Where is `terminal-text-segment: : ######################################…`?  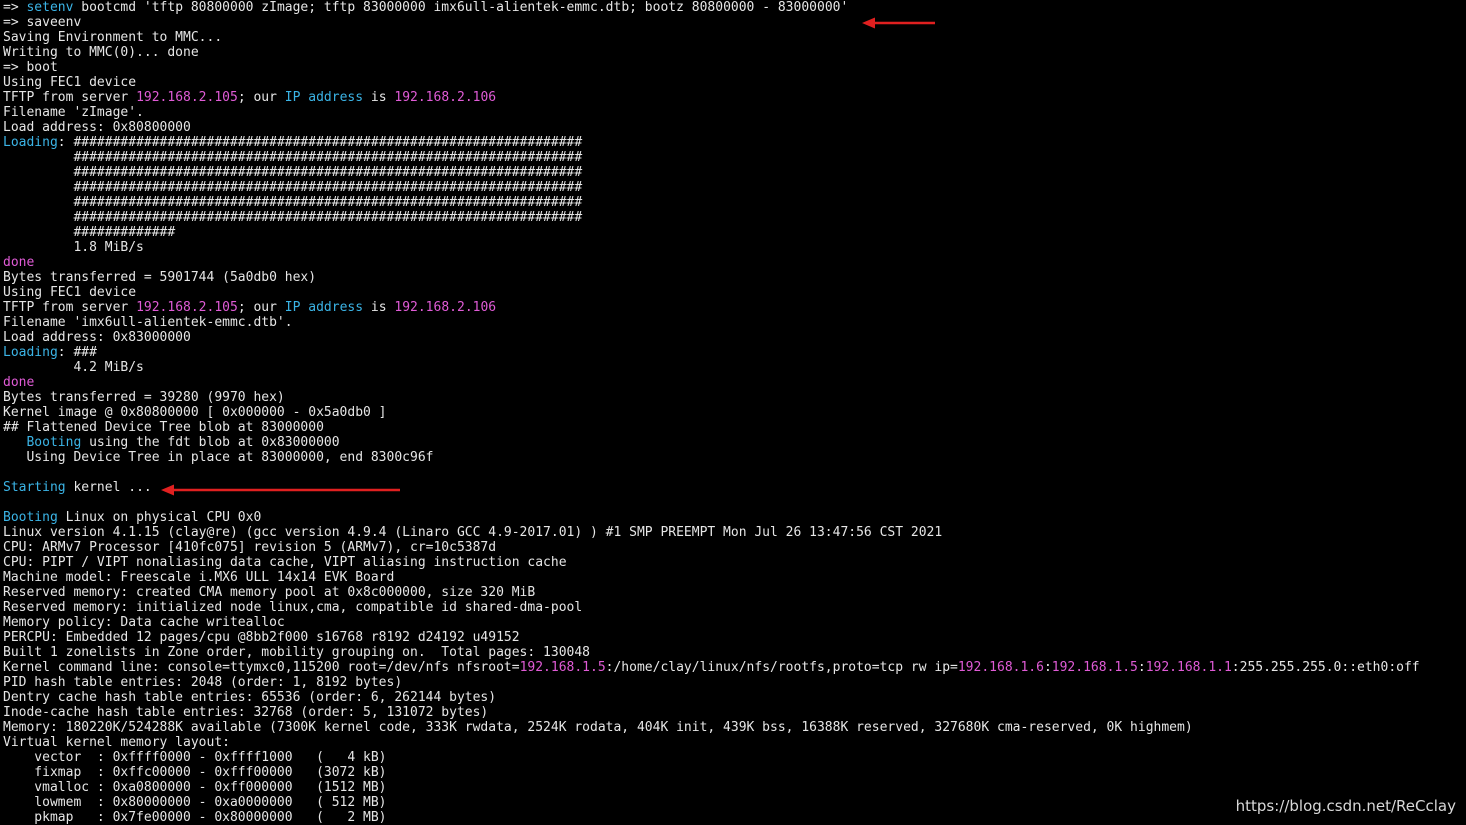
terminal-text-segment: : ######################################… is located at coordinates (320, 142).